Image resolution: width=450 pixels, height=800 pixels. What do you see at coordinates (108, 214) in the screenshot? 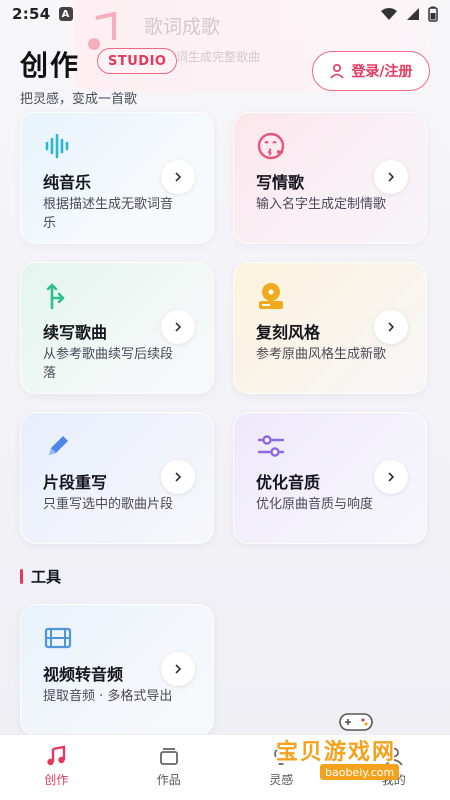
I see `card-description: 根据描述生成无歌词音乐` at bounding box center [108, 214].